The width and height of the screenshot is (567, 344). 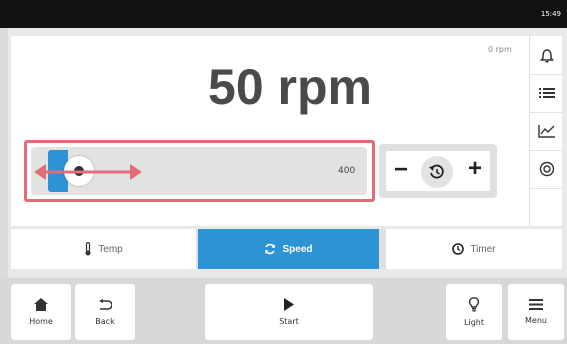 What do you see at coordinates (105, 312) in the screenshot?
I see `back-button: Back` at bounding box center [105, 312].